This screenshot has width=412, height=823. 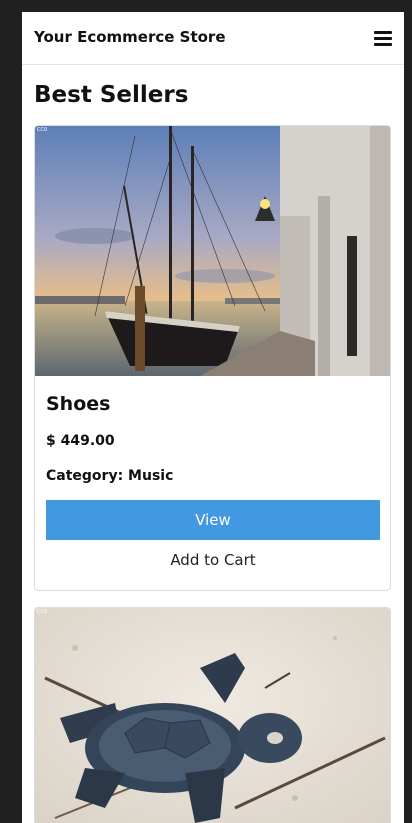 What do you see at coordinates (111, 95) in the screenshot?
I see `page-title: Best Sellers` at bounding box center [111, 95].